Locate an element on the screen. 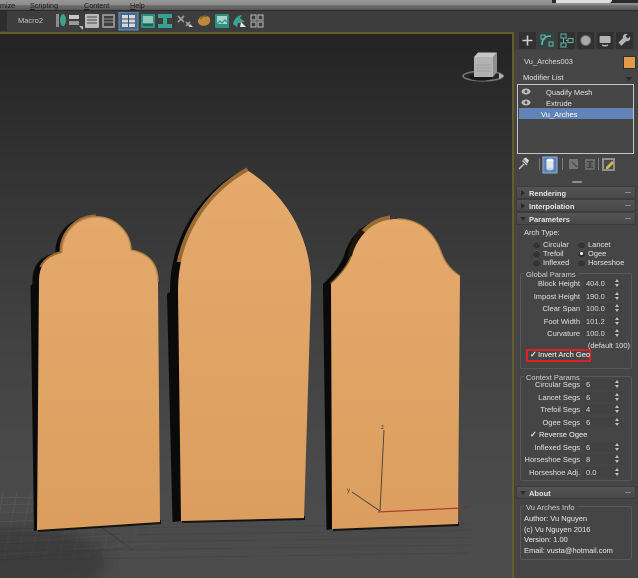 The height and width of the screenshot is (578, 638). svg-text: y is located at coordinates (348, 491).